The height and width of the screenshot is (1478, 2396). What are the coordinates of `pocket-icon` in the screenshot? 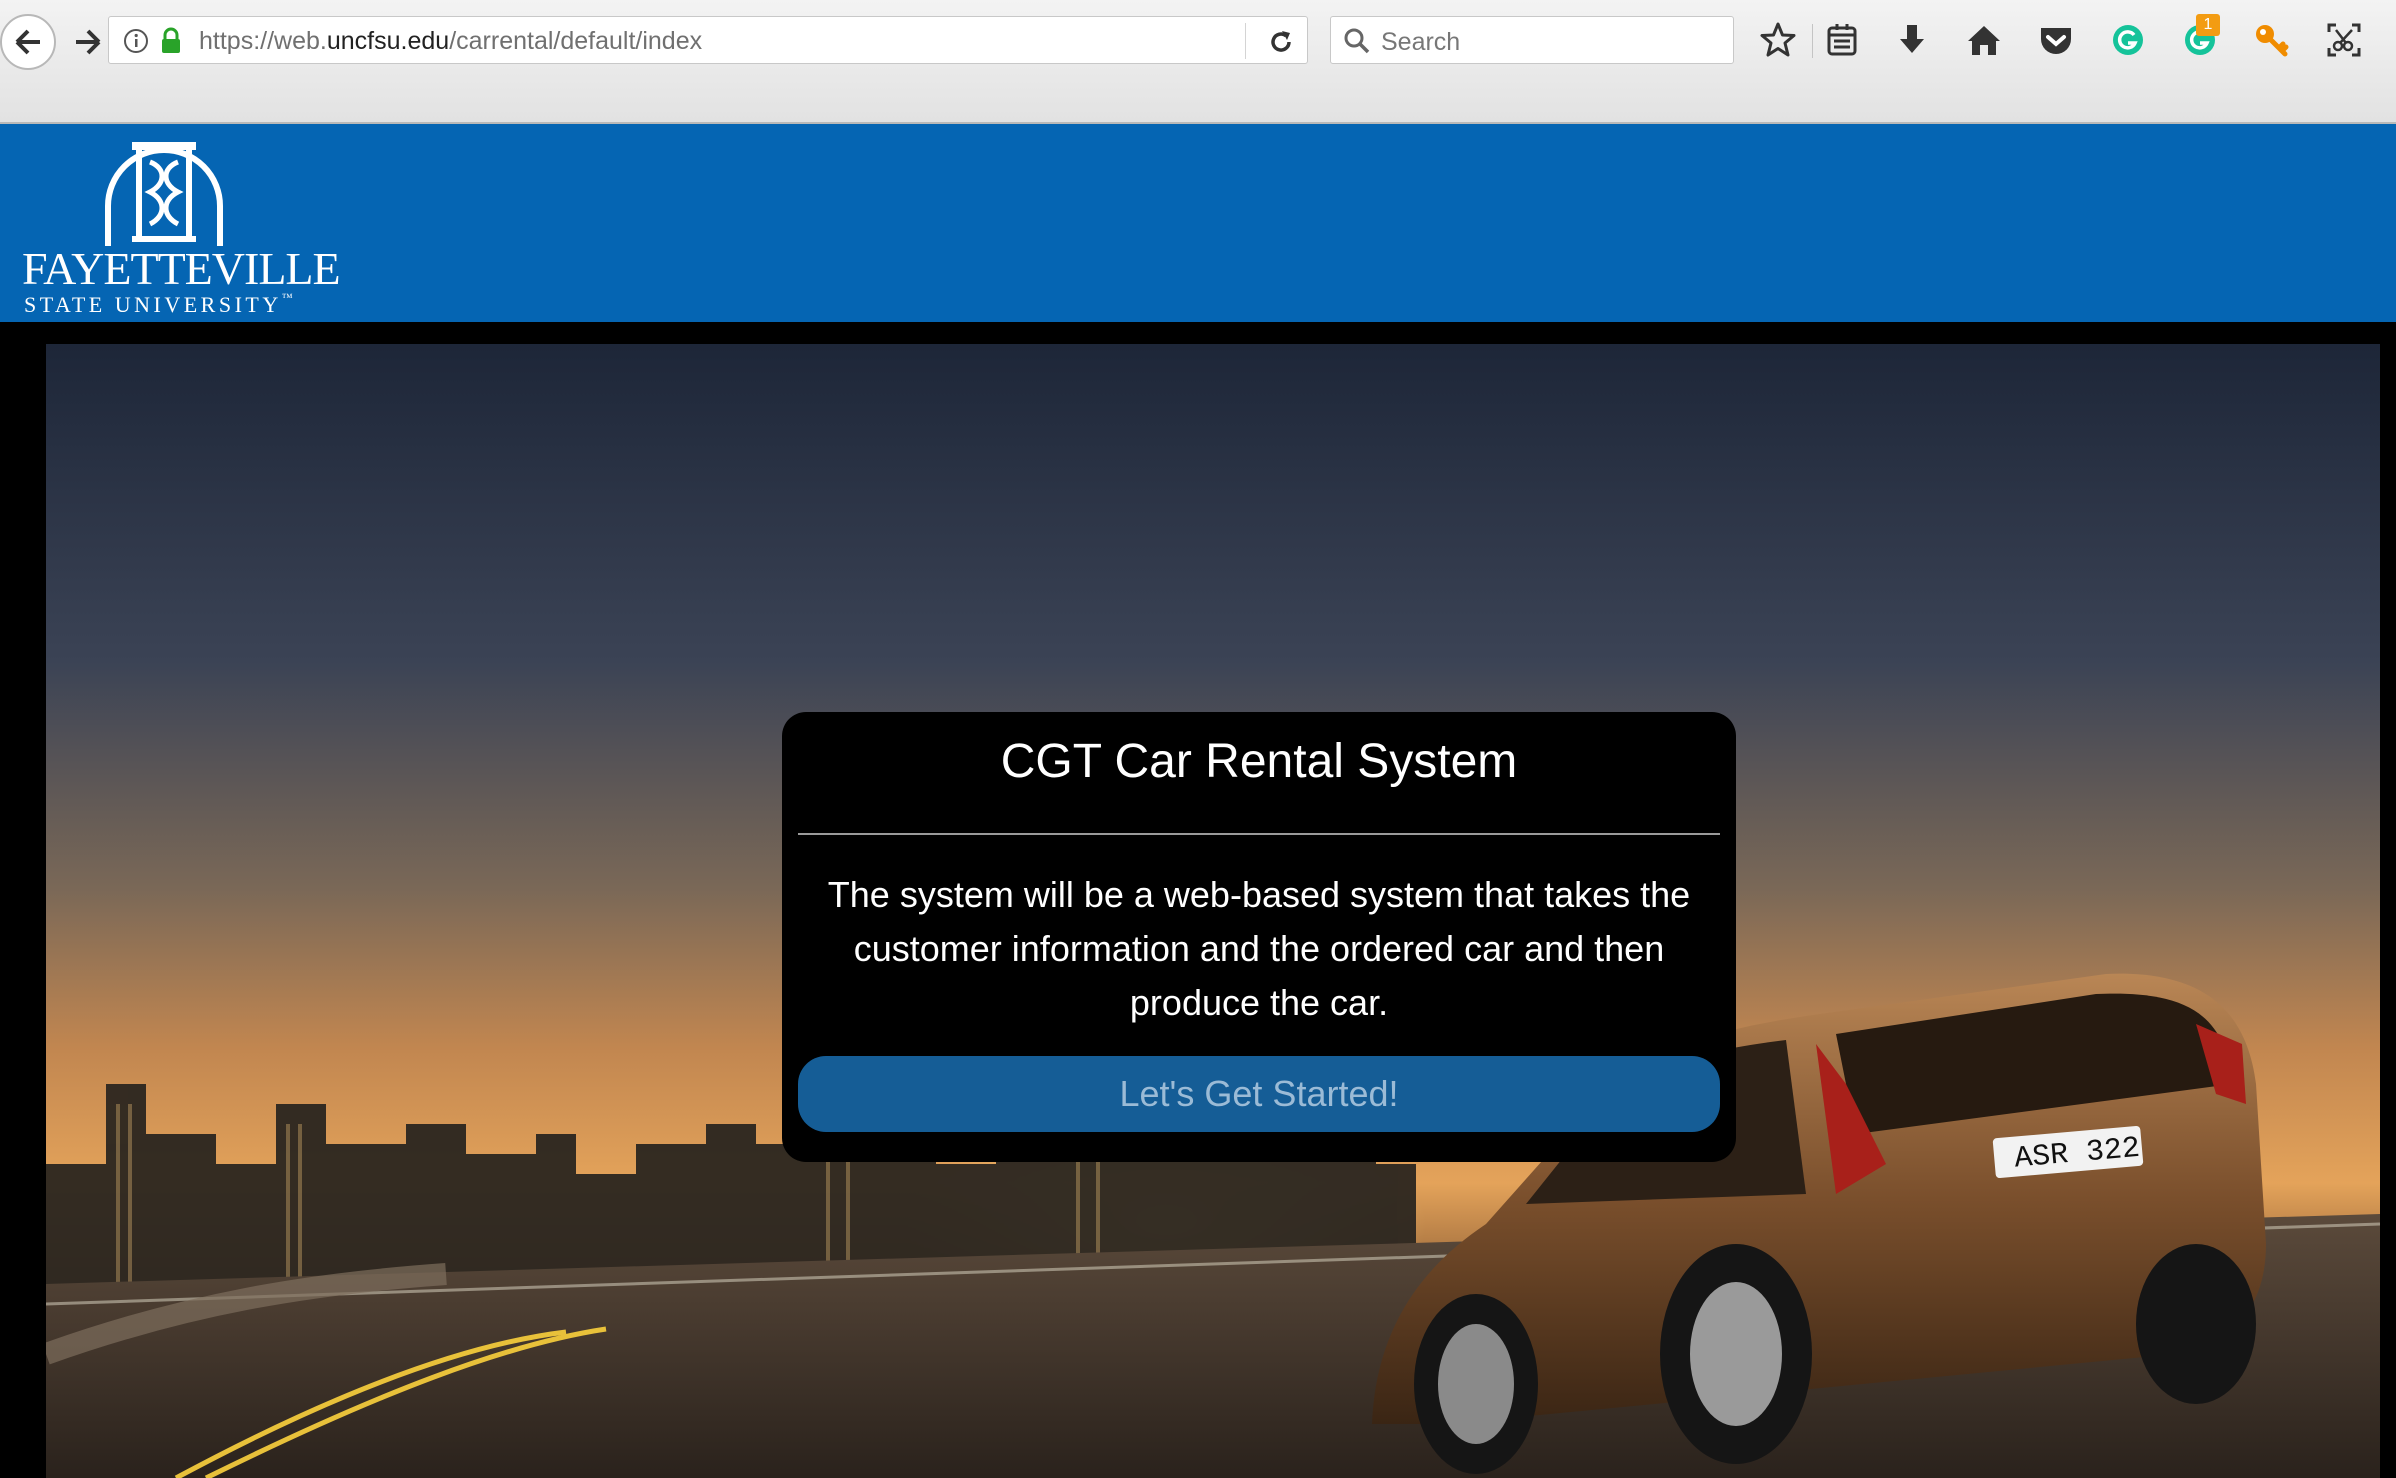 It's located at (2056, 40).